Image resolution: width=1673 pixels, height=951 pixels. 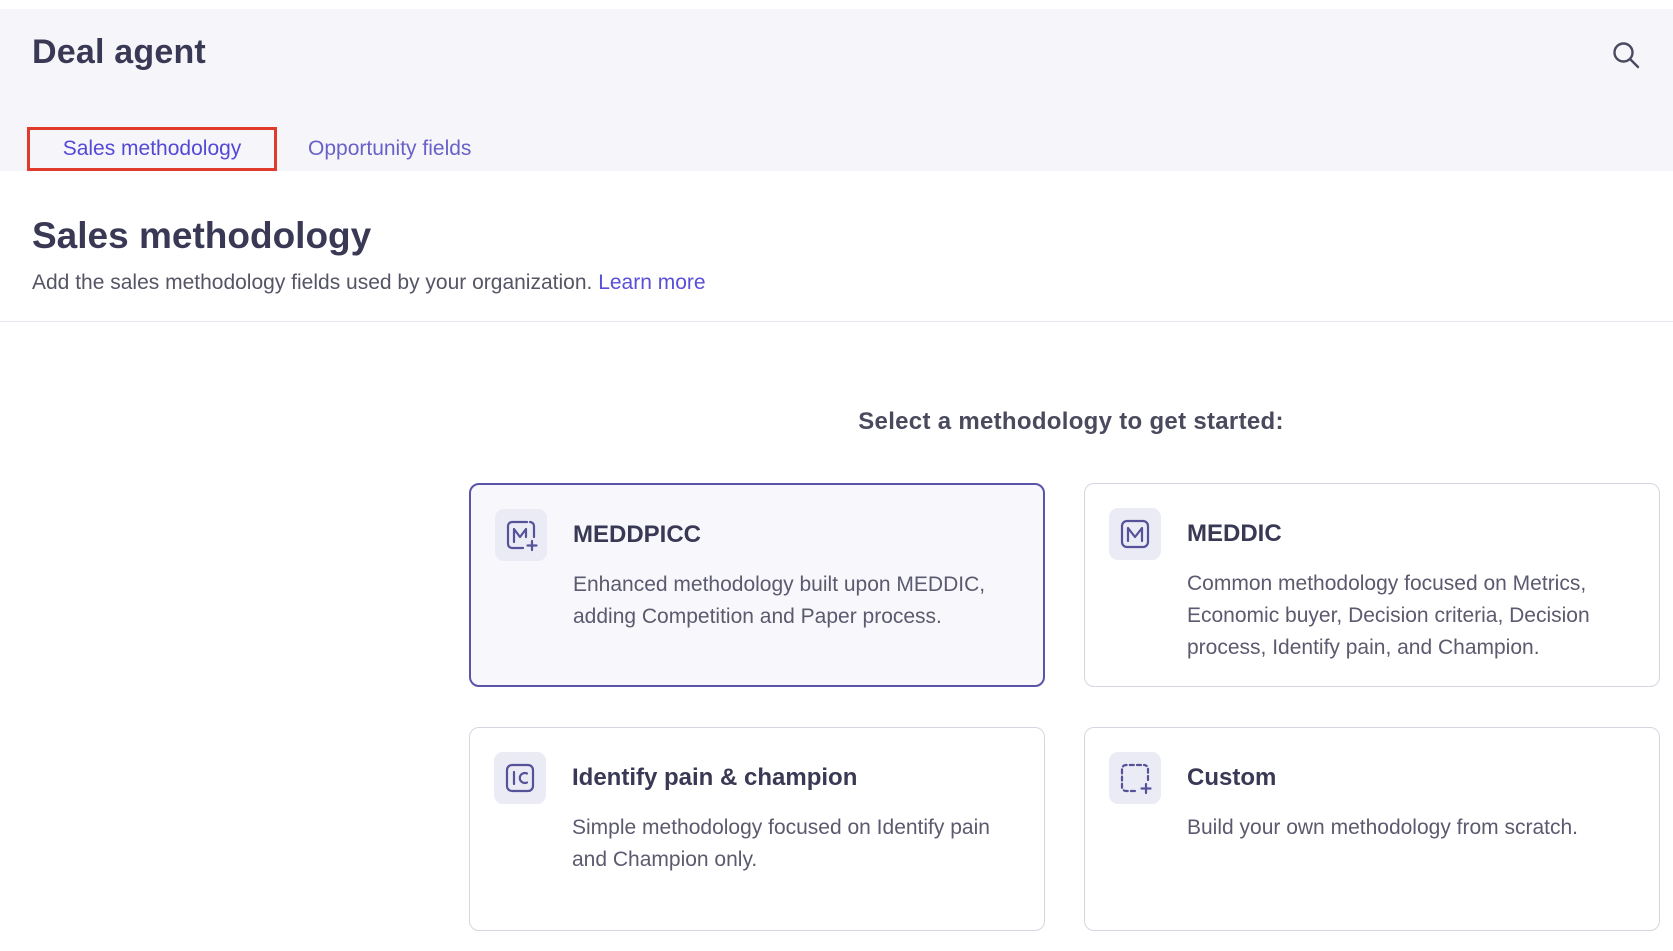 What do you see at coordinates (715, 777) in the screenshot?
I see `card-title: Identify pain & champion` at bounding box center [715, 777].